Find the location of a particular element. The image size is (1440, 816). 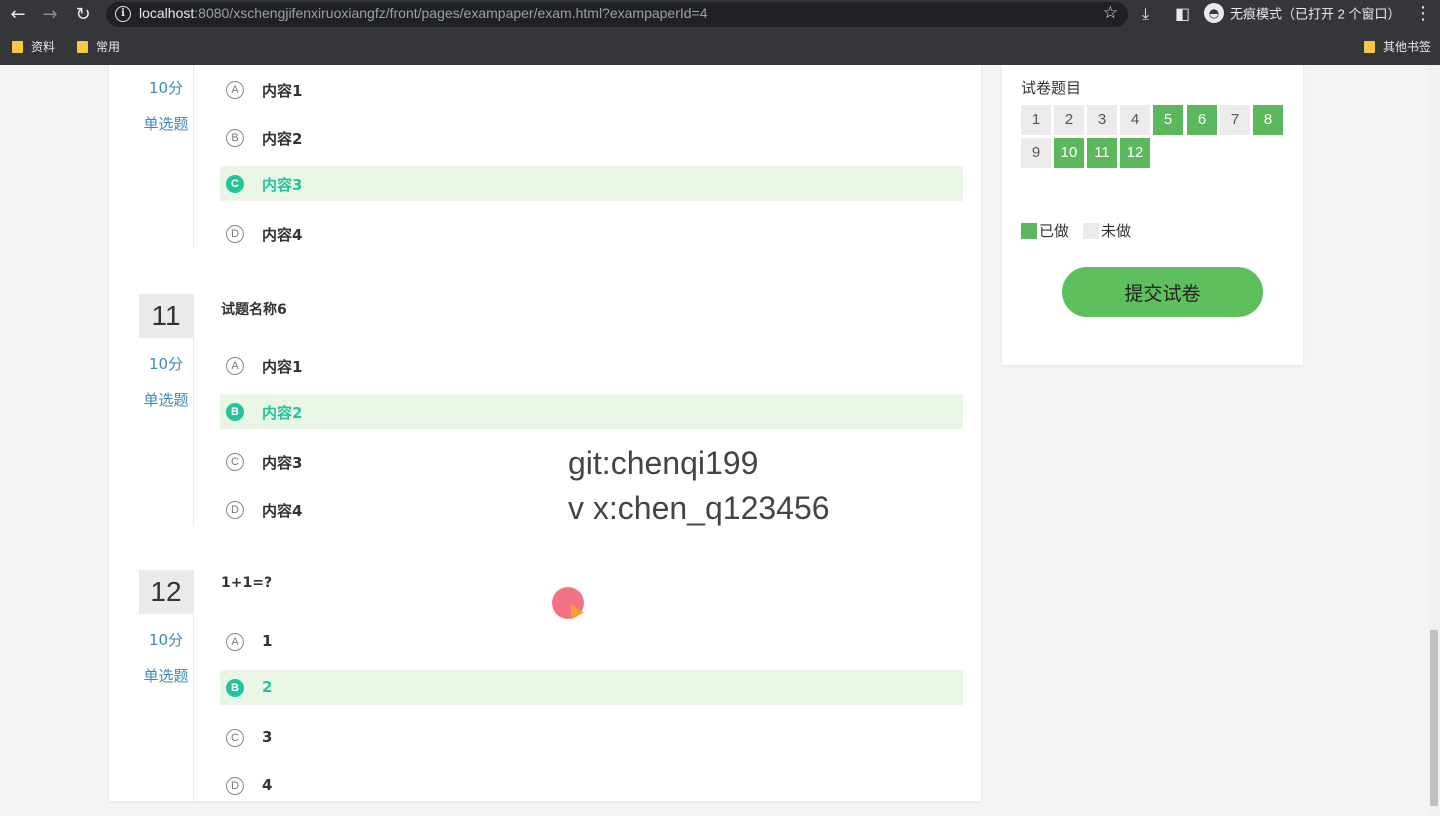

legend-todo-label: 未做 is located at coordinates (1116, 231).